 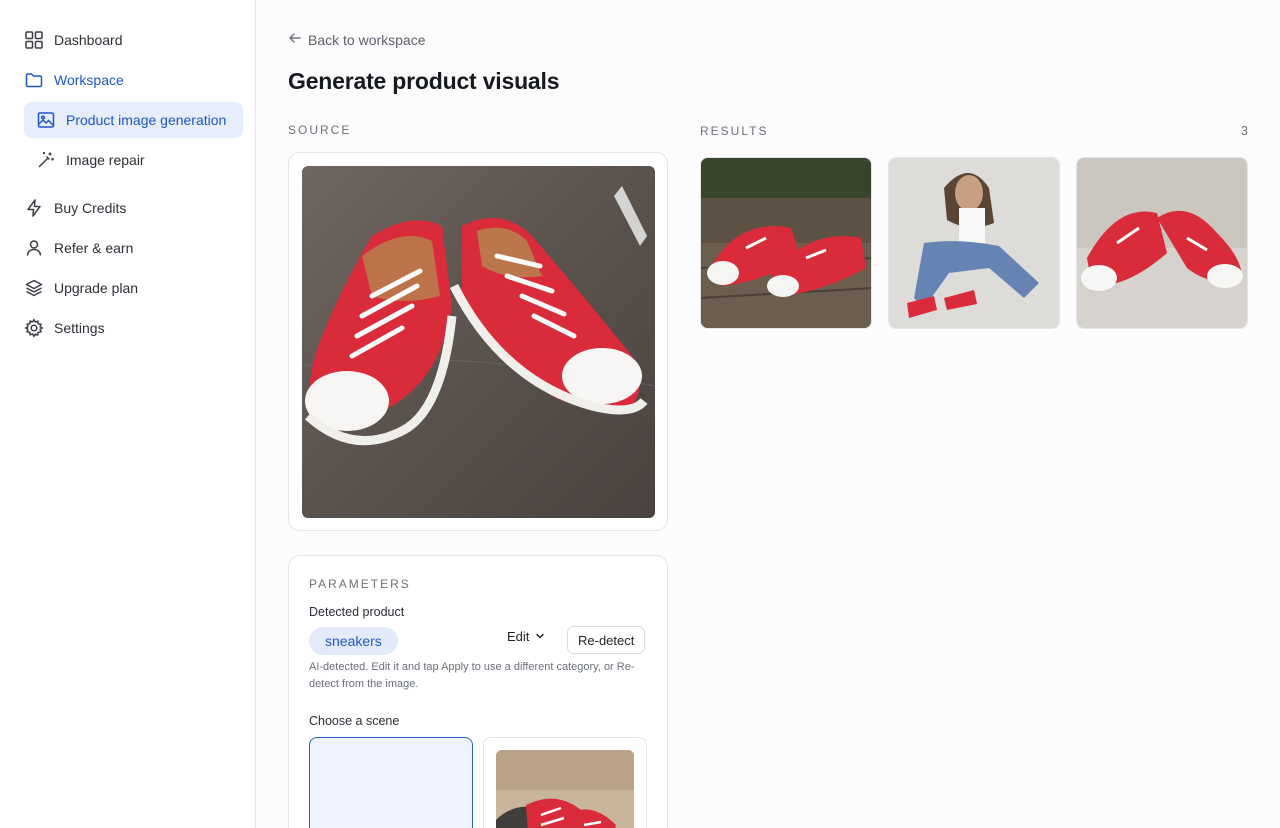 What do you see at coordinates (424, 81) in the screenshot?
I see `page-title: Generate product visuals` at bounding box center [424, 81].